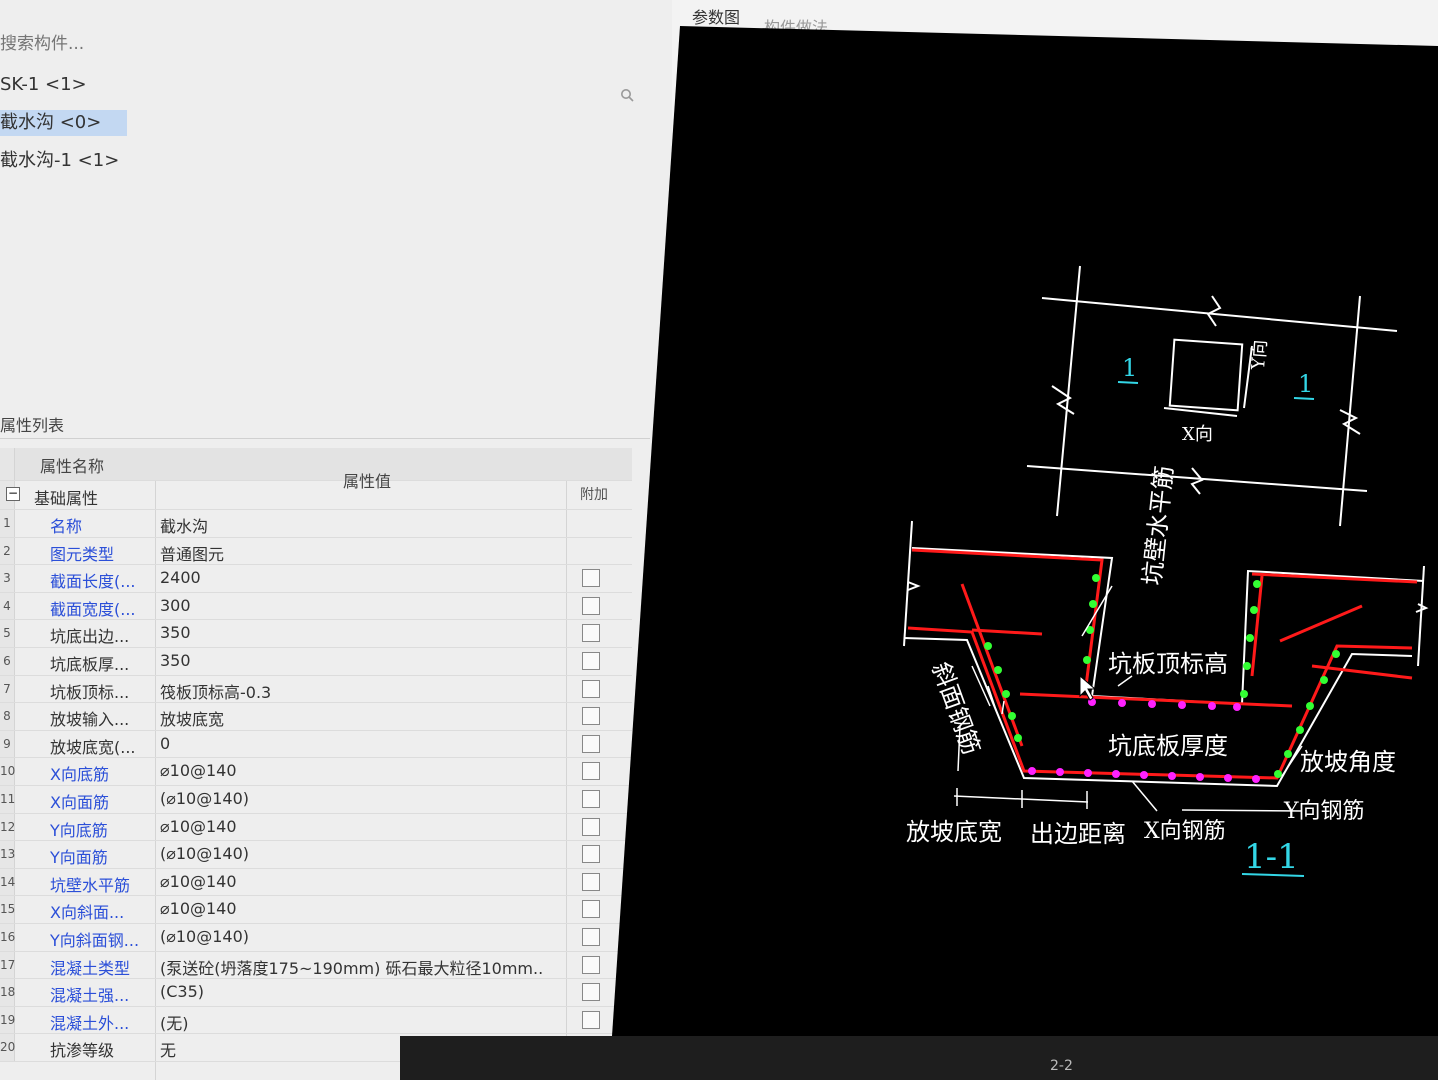 This screenshot has height=1080, width=1438. I want to click on property-name: 抗渗等级, so click(82, 1051).